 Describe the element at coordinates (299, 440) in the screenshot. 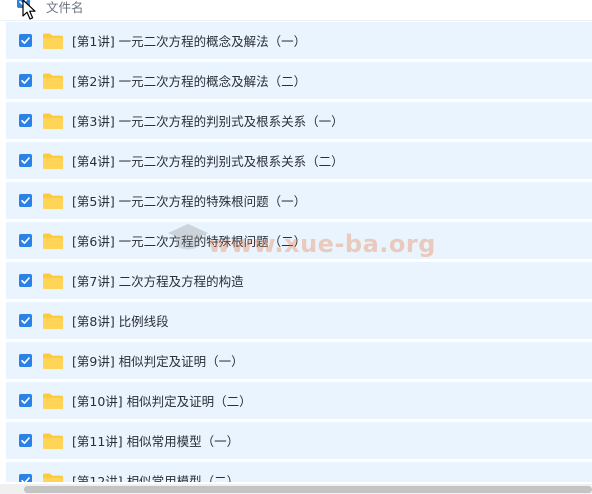

I see `list-item: [第11讲] 相似常用模型（一）` at that location.